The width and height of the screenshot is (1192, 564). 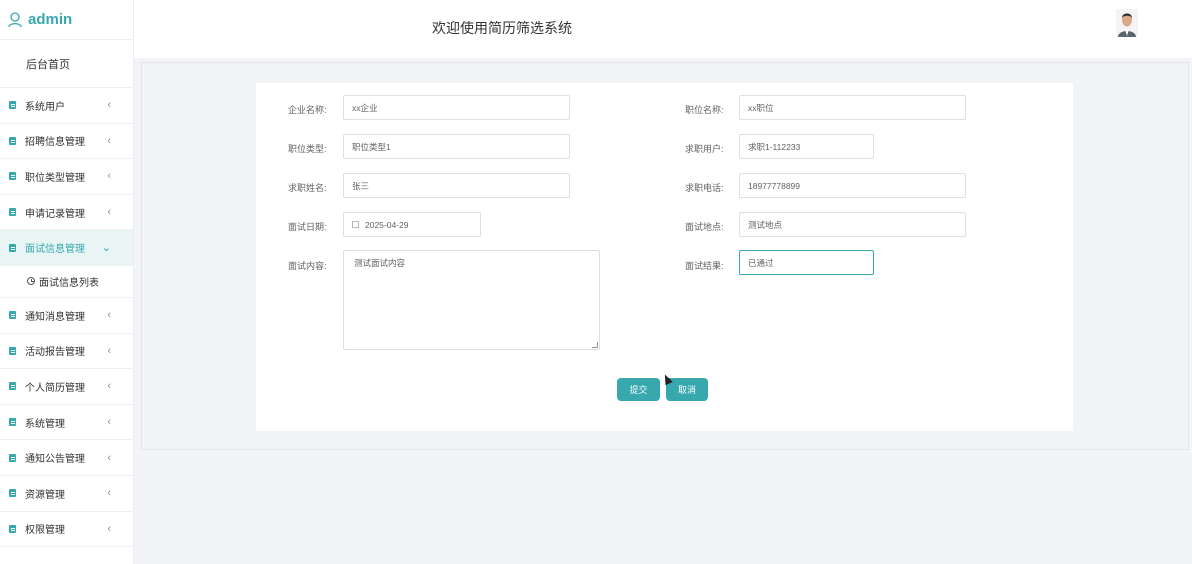 I want to click on interview-result-label: 面试结果:, so click(x=704, y=266).